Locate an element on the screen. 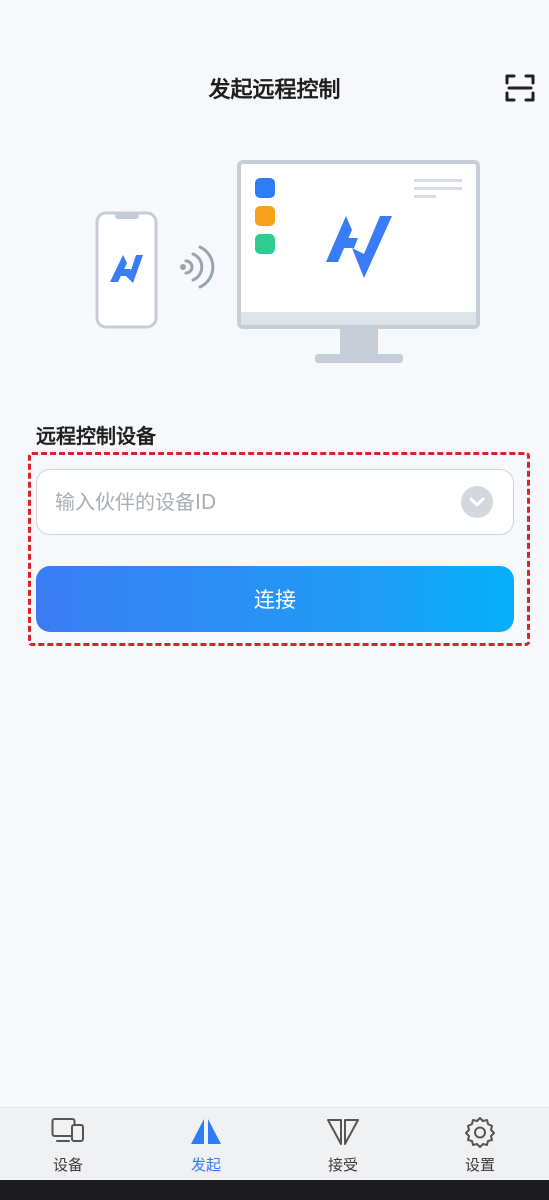 This screenshot has width=549, height=1200. page-title: 发起远程控制 is located at coordinates (274, 90).